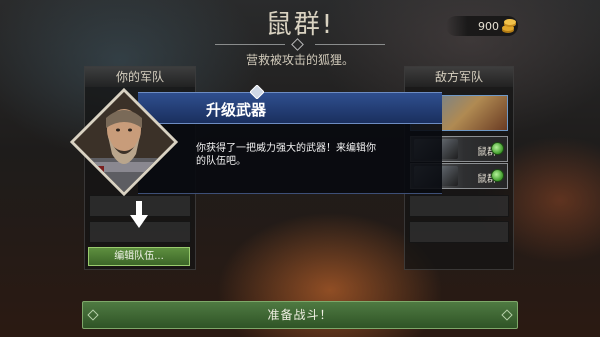 Image resolution: width=600 pixels, height=337 pixels. Describe the element at coordinates (124, 142) in the screenshot. I see `hero-portrait` at that location.